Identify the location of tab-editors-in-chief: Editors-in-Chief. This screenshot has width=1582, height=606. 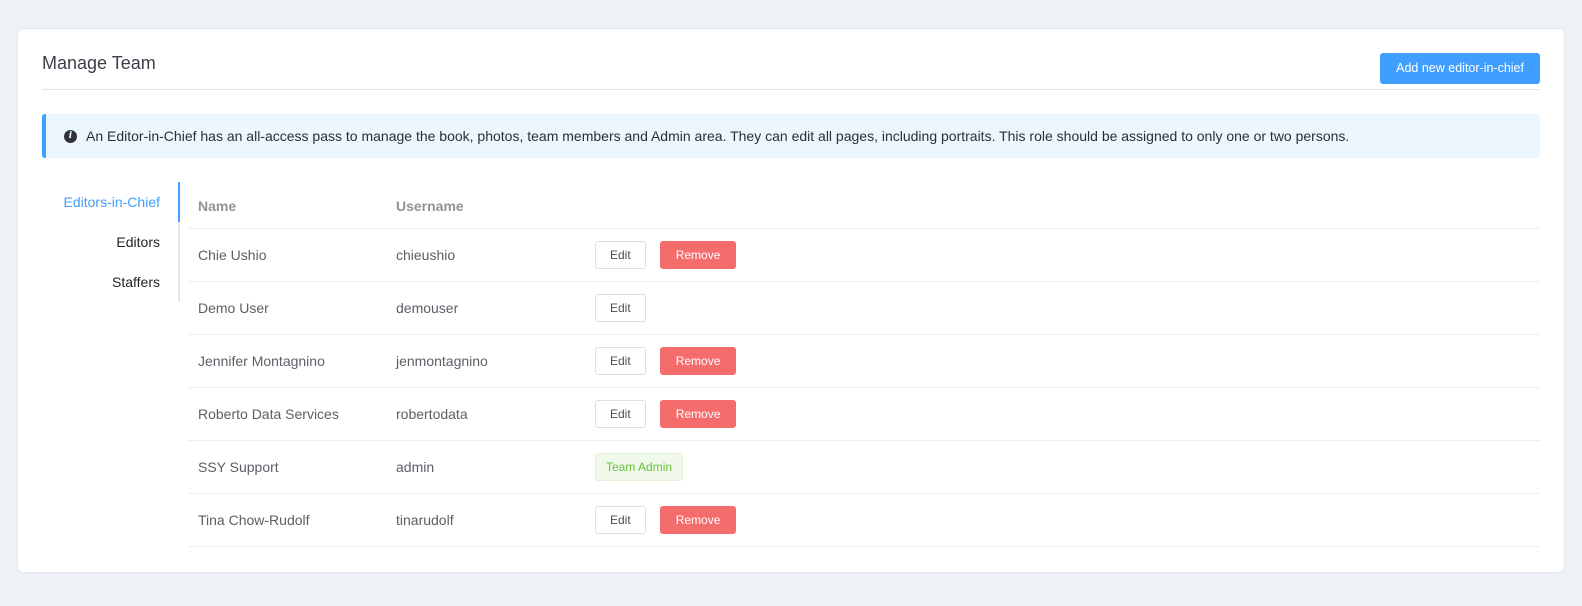
(112, 202).